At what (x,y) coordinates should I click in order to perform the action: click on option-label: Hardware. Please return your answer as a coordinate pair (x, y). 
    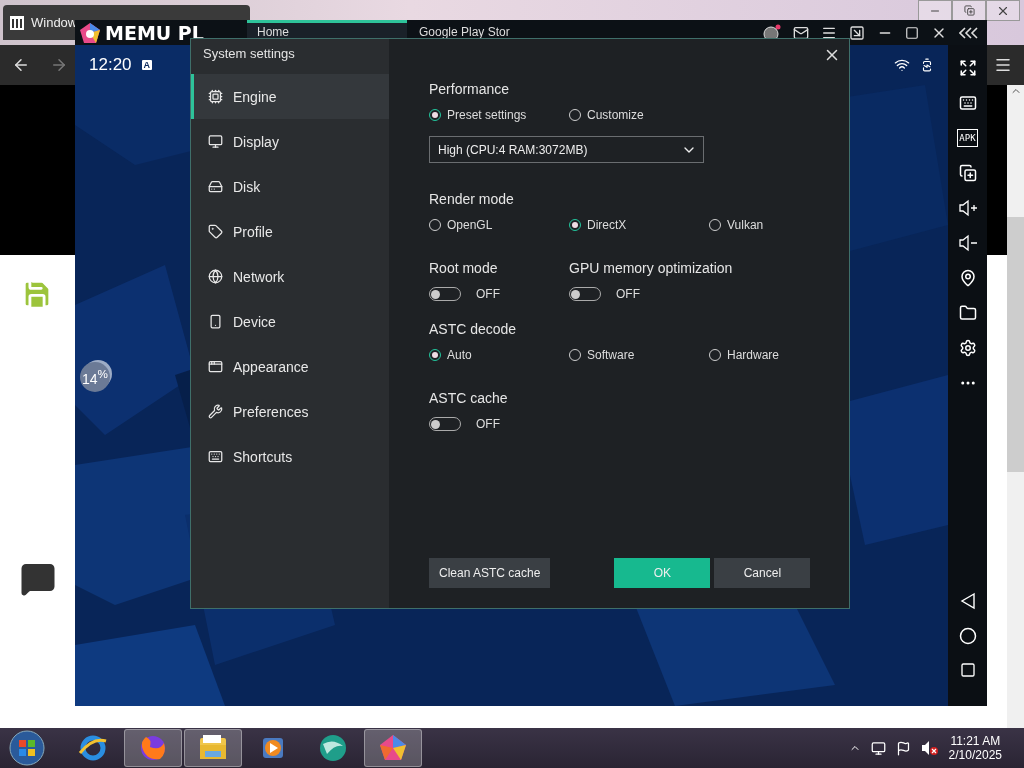
    Looking at the image, I should click on (753, 355).